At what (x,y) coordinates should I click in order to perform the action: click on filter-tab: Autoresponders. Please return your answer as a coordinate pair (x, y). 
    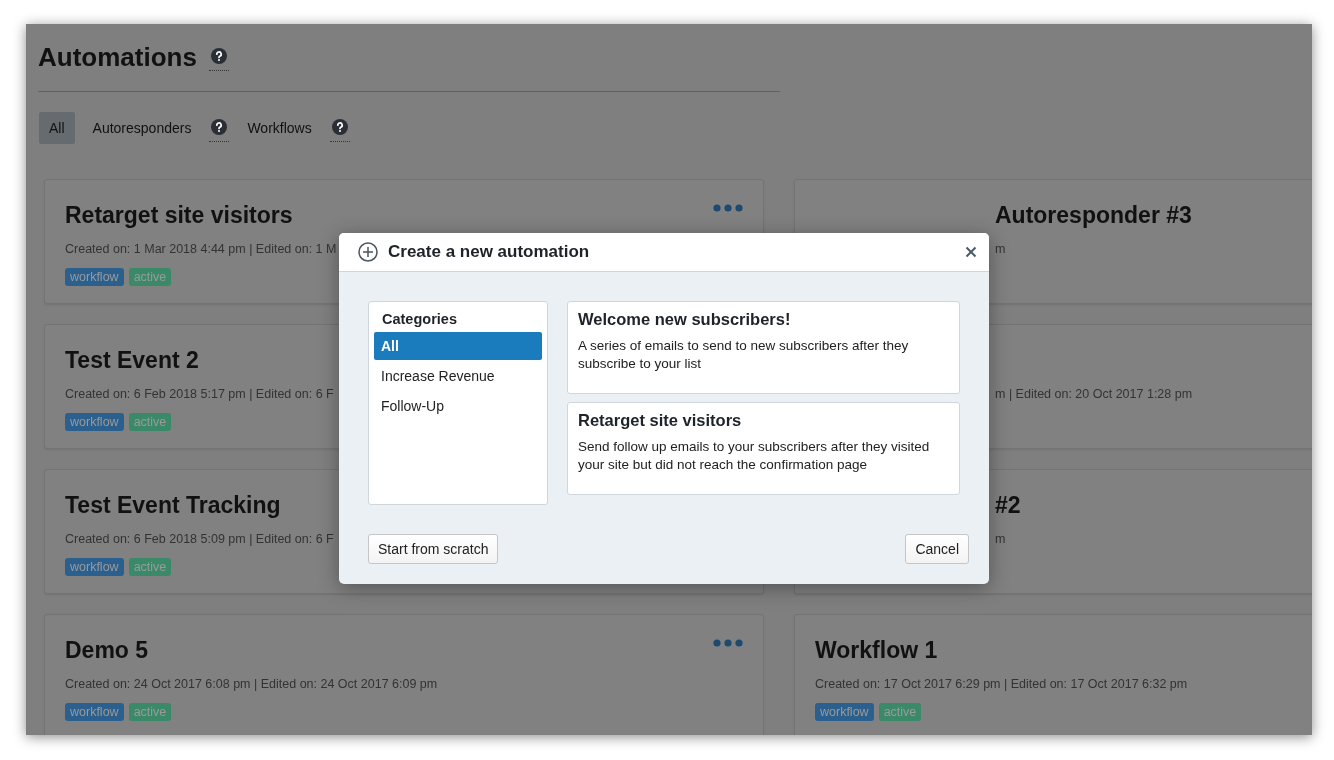
    Looking at the image, I should click on (142, 128).